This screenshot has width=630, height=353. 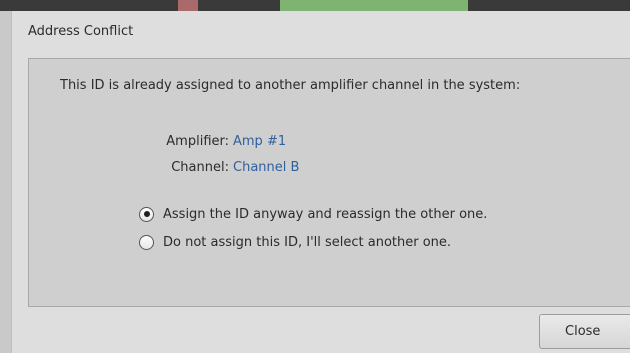 What do you see at coordinates (374, 5) in the screenshot?
I see `background-tab-green` at bounding box center [374, 5].